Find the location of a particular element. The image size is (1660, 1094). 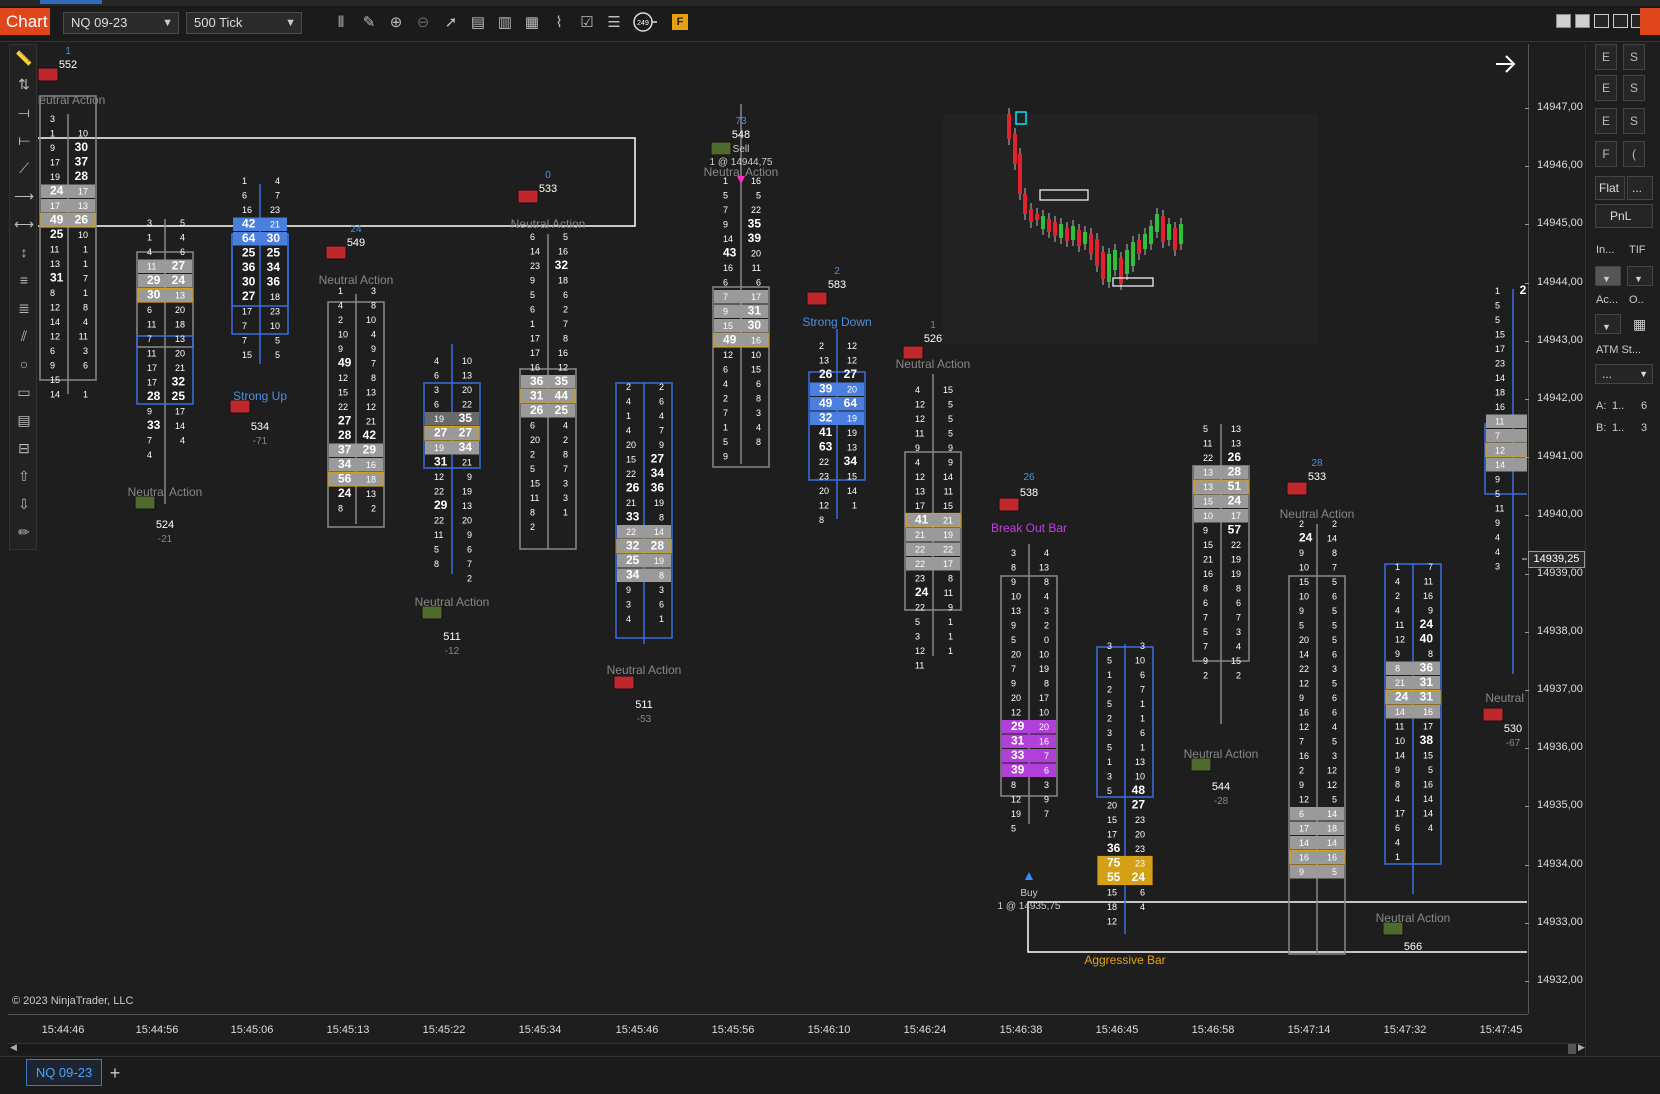

scroll-thumb is located at coordinates (1572, 1049).